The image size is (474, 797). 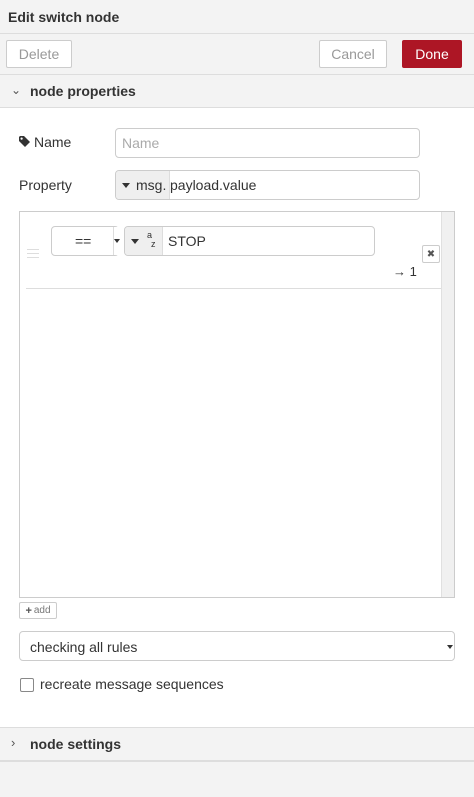 What do you see at coordinates (187, 241) in the screenshot?
I see `rule-value: STOP` at bounding box center [187, 241].